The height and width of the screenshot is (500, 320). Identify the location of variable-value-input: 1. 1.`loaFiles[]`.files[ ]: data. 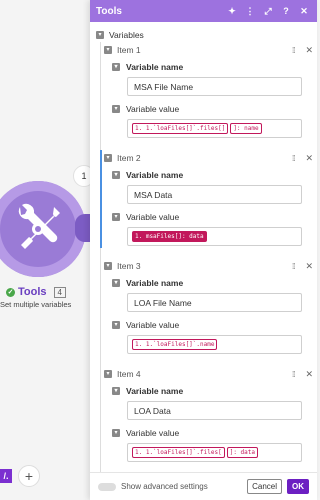
(214, 452).